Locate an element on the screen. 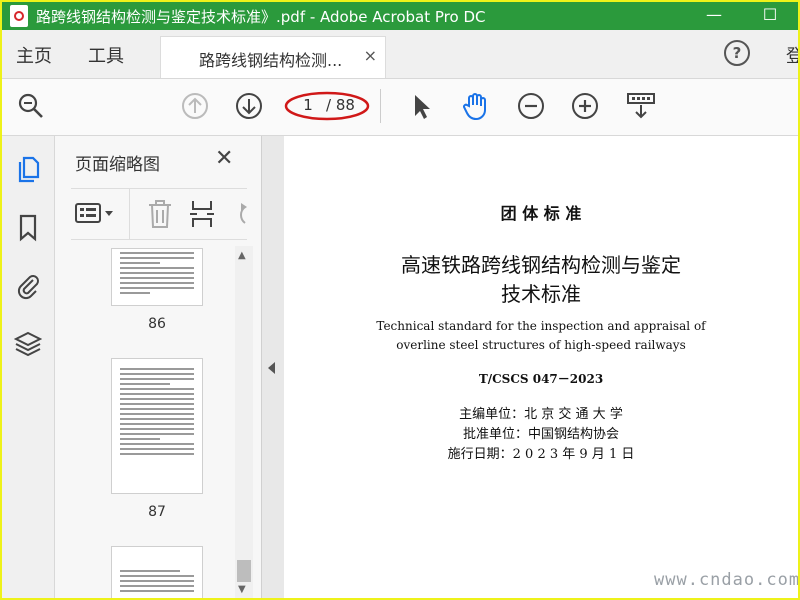  tools-tab: 工具 is located at coordinates (106, 55).